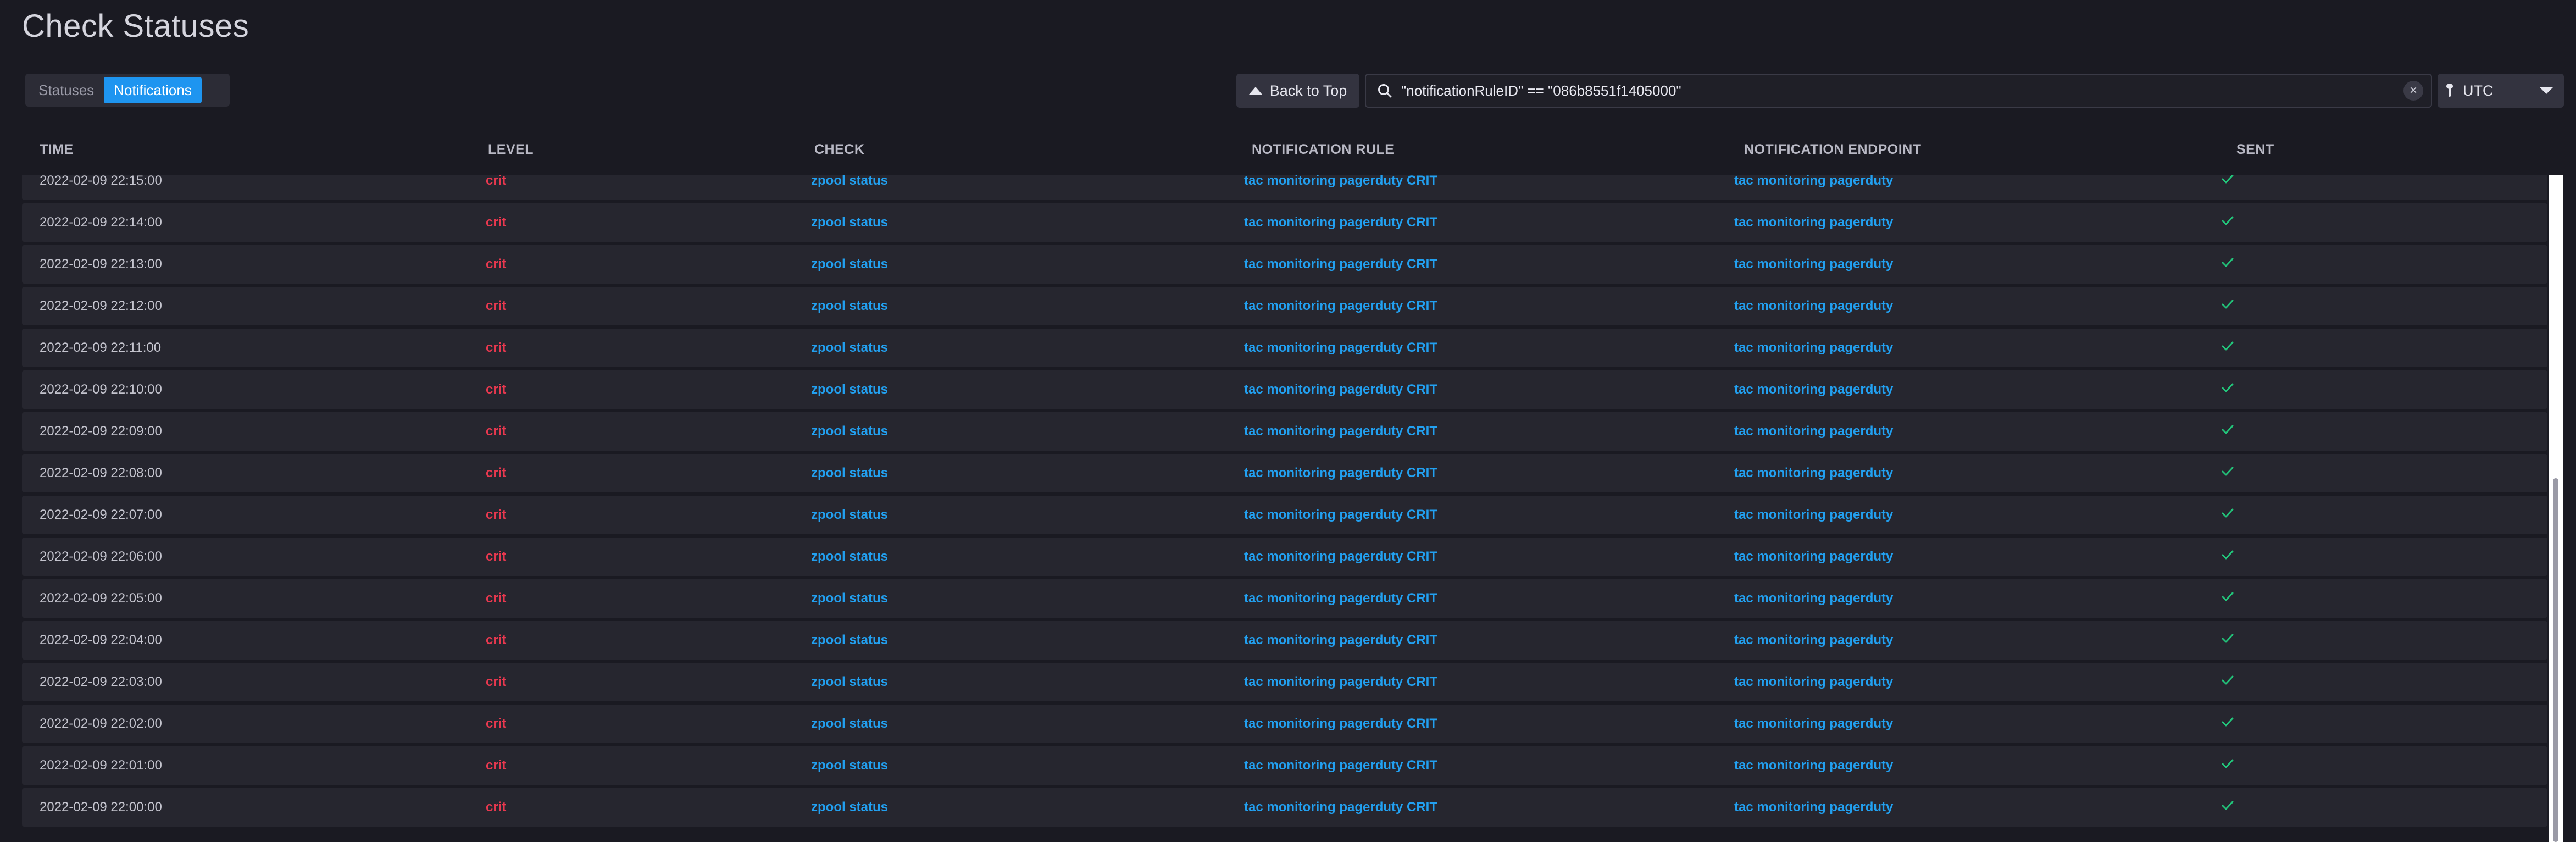 This screenshot has width=2576, height=842. I want to click on column-header-time: TIME, so click(57, 150).